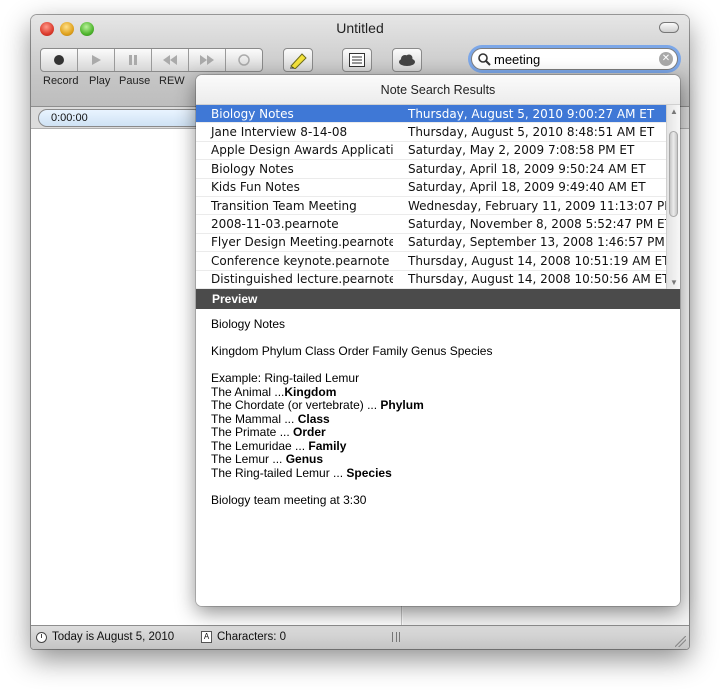 This screenshot has width=720, height=694. I want to click on taxon-line: The Lemur ... Genus, so click(438, 459).